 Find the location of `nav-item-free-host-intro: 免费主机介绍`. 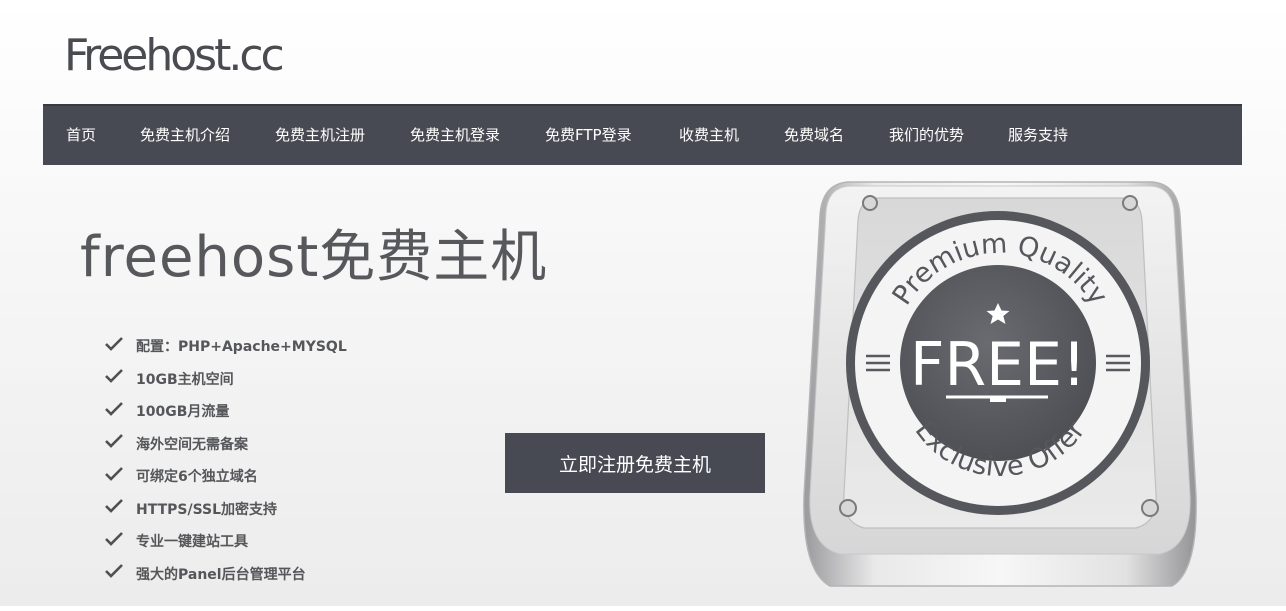

nav-item-free-host-intro: 免费主机介绍 is located at coordinates (185, 135).